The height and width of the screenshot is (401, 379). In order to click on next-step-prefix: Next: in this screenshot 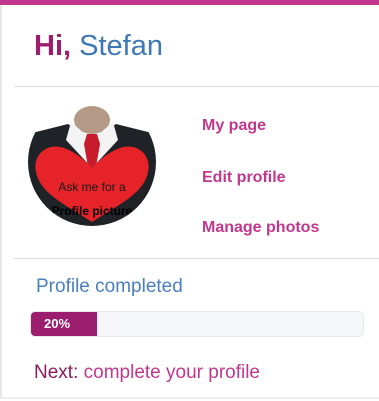, I will do `click(56, 372)`.